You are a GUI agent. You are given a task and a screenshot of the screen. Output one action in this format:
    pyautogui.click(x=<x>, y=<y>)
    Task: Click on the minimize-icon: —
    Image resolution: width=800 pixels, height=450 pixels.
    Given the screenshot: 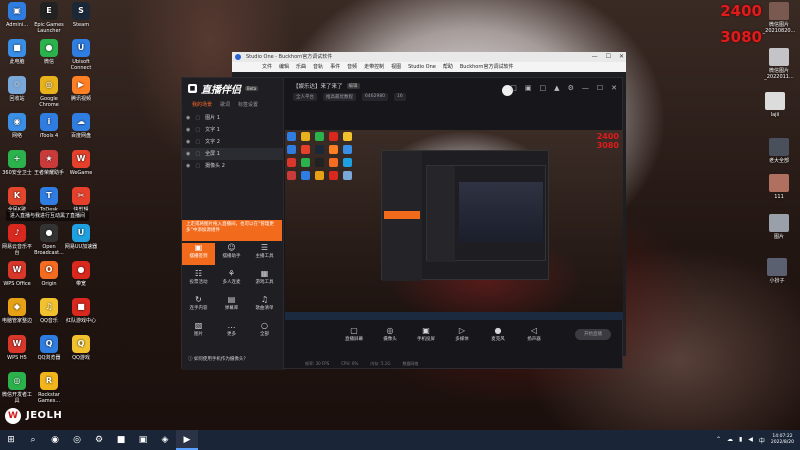 What is the action you would take?
    pyautogui.click(x=595, y=57)
    